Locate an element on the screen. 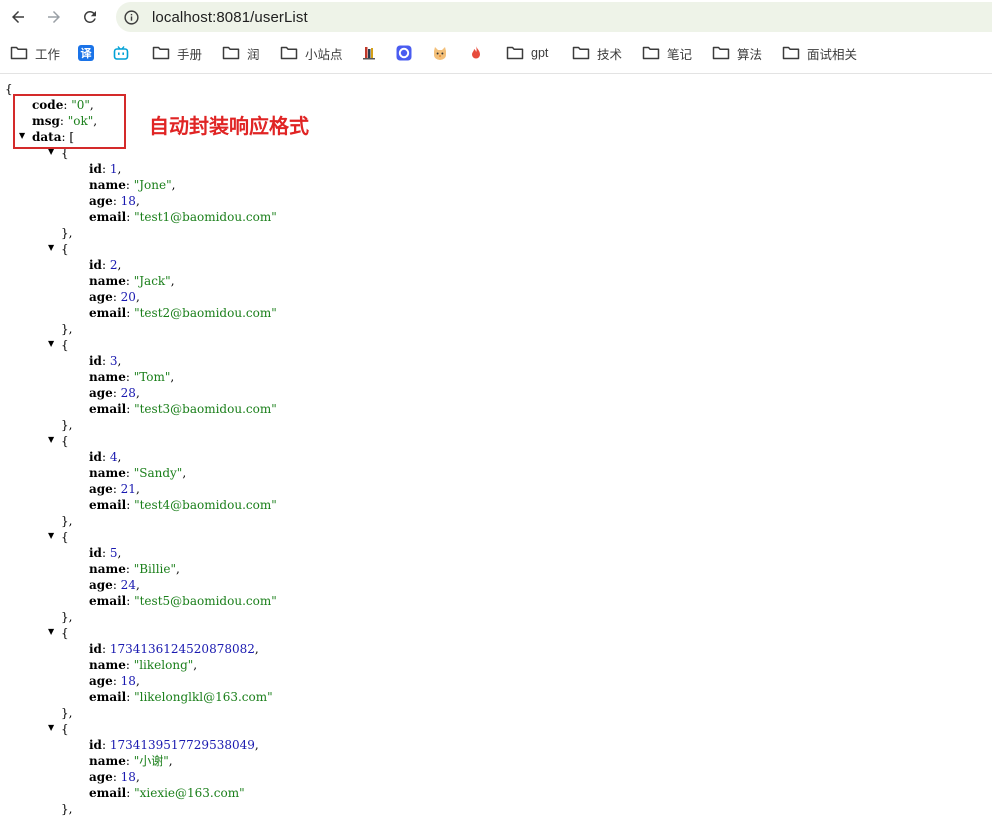  json-field-name: name: "Tom", is located at coordinates (132, 377).